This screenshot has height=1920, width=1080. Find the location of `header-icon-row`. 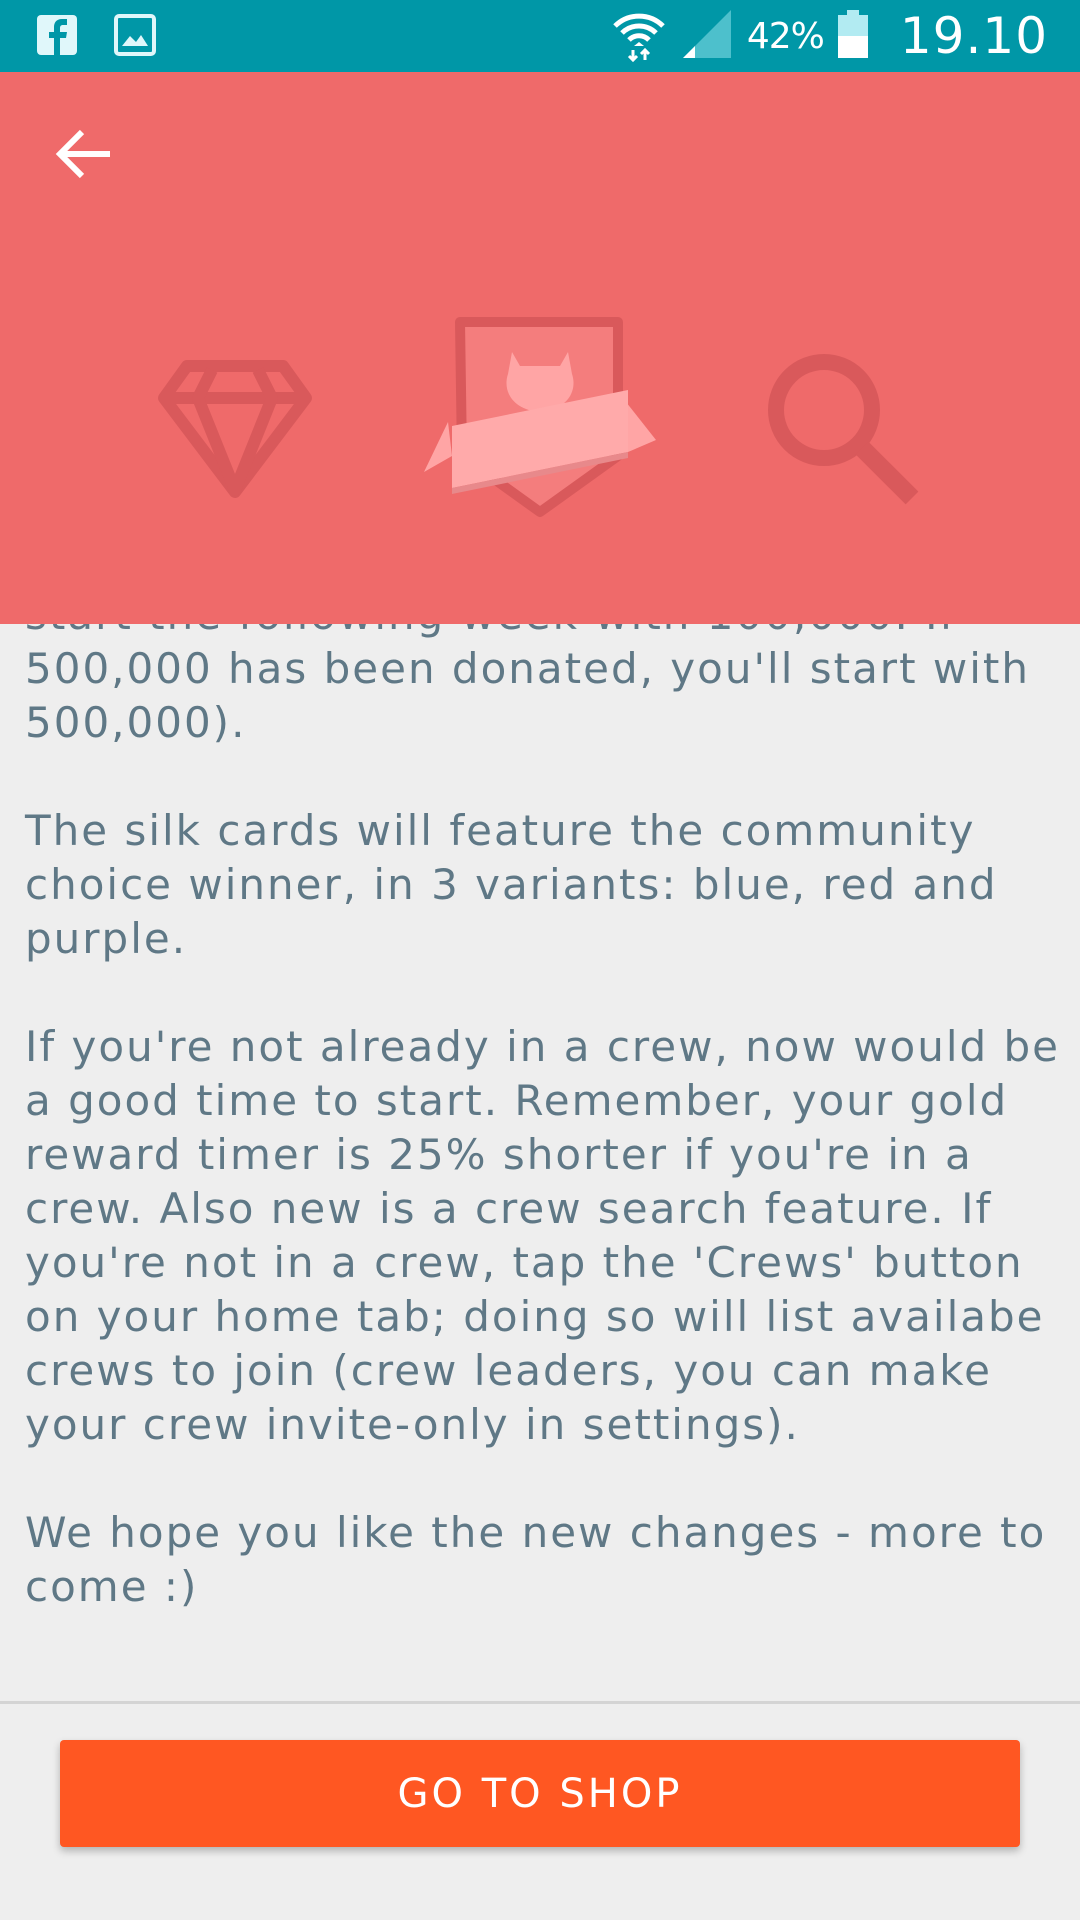

header-icon-row is located at coordinates (540, 432).